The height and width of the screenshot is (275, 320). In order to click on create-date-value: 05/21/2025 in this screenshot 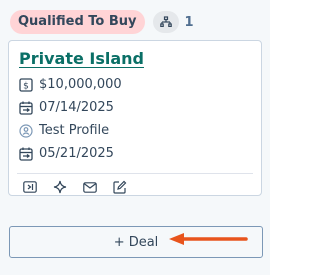, I will do `click(76, 153)`.